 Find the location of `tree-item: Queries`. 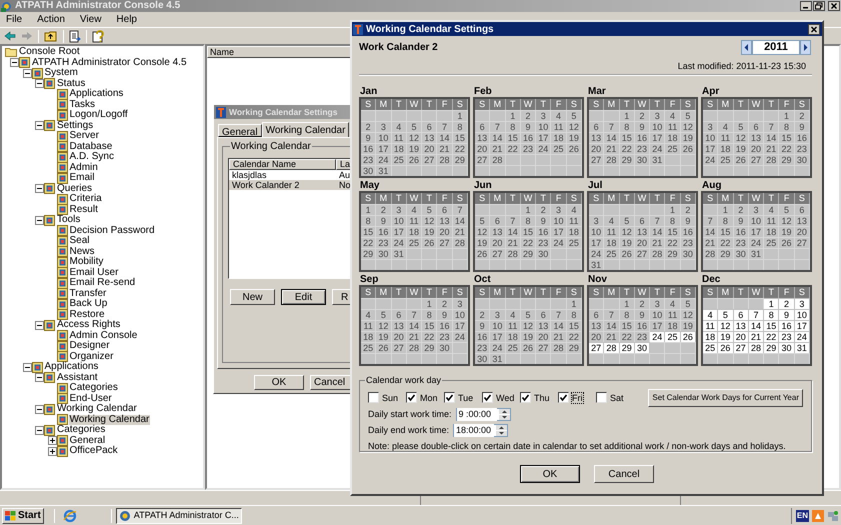

tree-item: Queries is located at coordinates (75, 189).